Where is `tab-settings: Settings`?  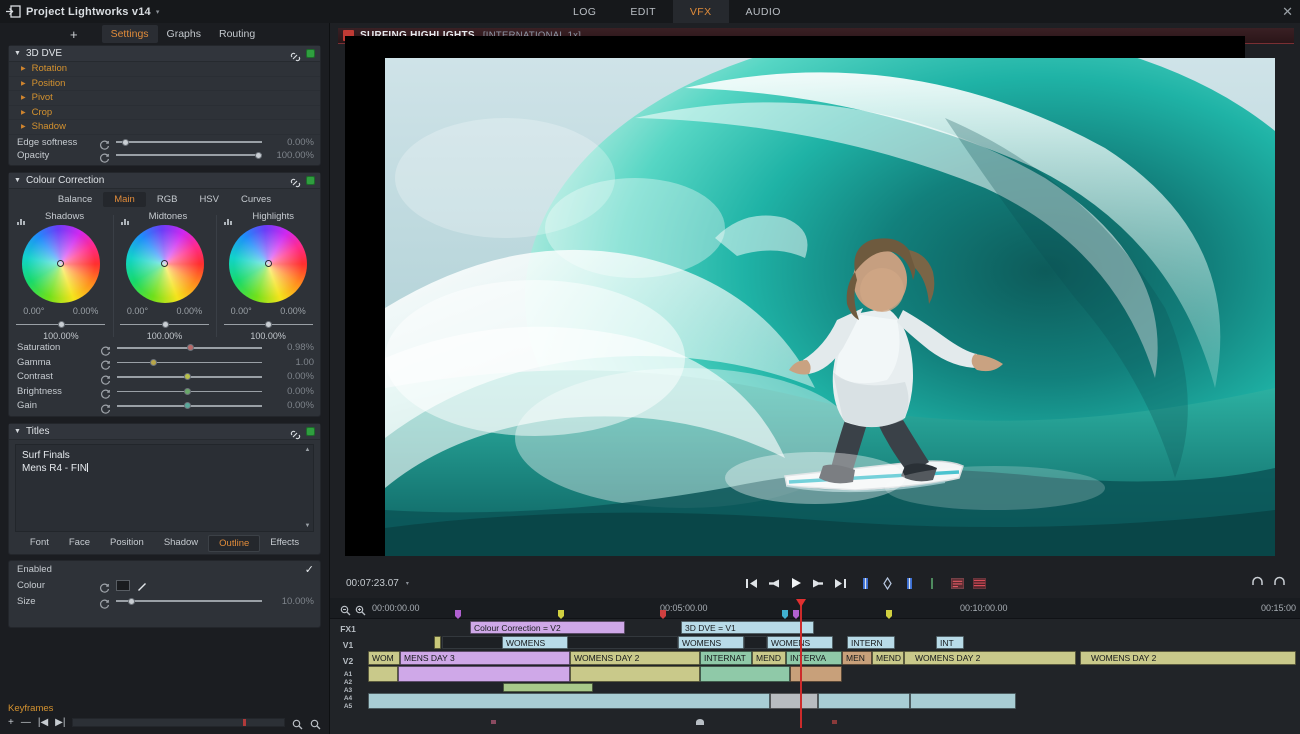 tab-settings: Settings is located at coordinates (129, 34).